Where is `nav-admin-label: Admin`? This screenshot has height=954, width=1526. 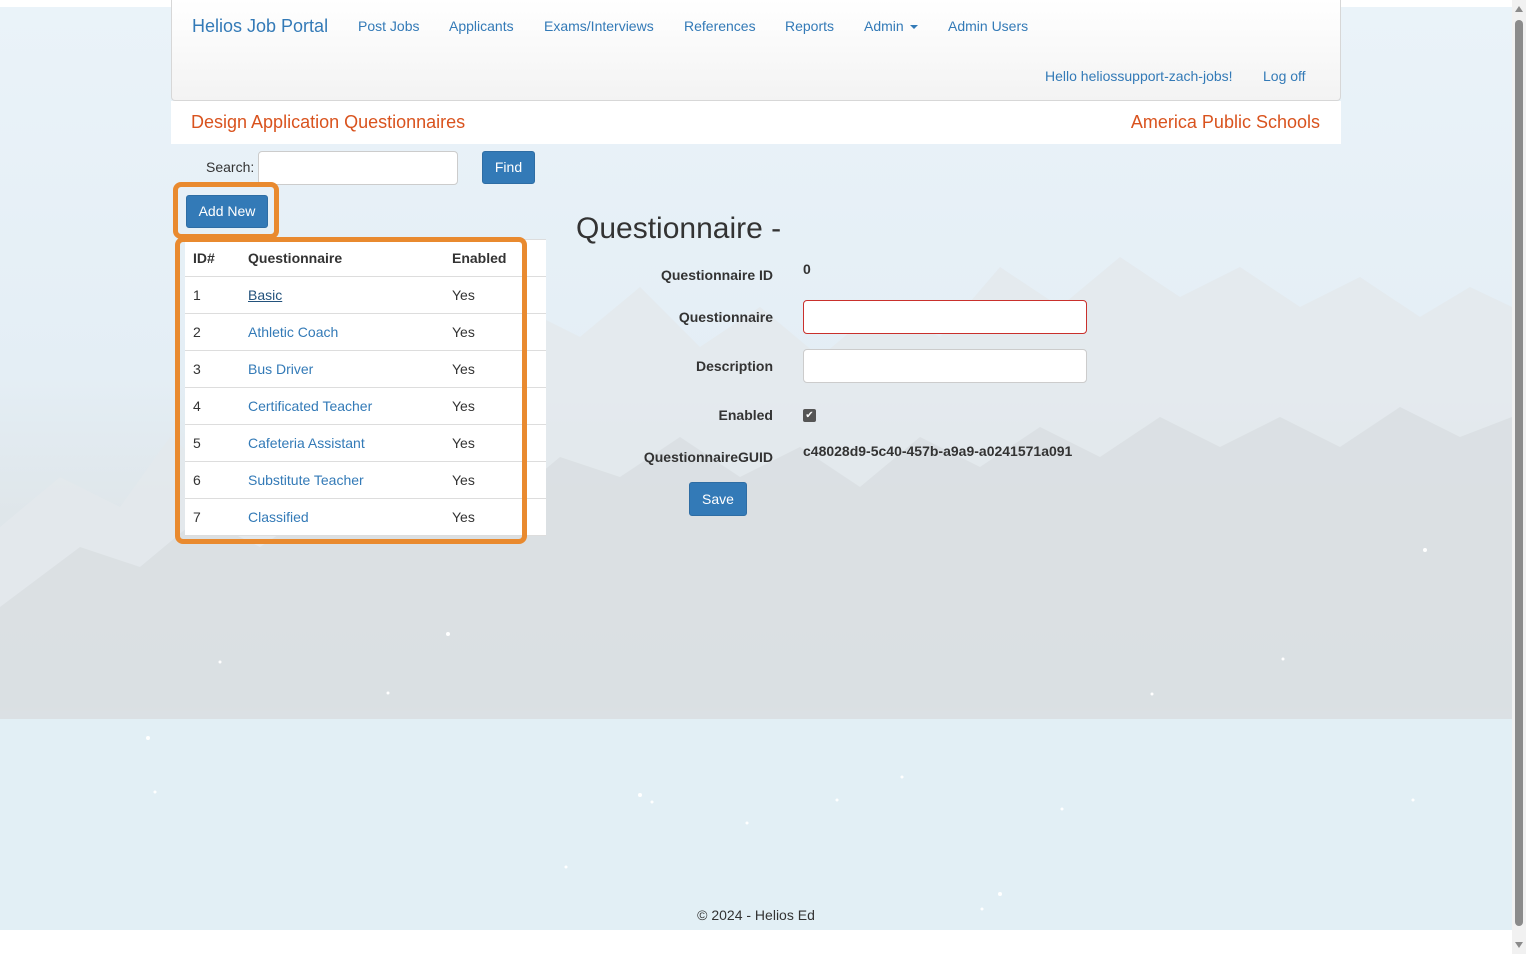 nav-admin-label: Admin is located at coordinates (884, 26).